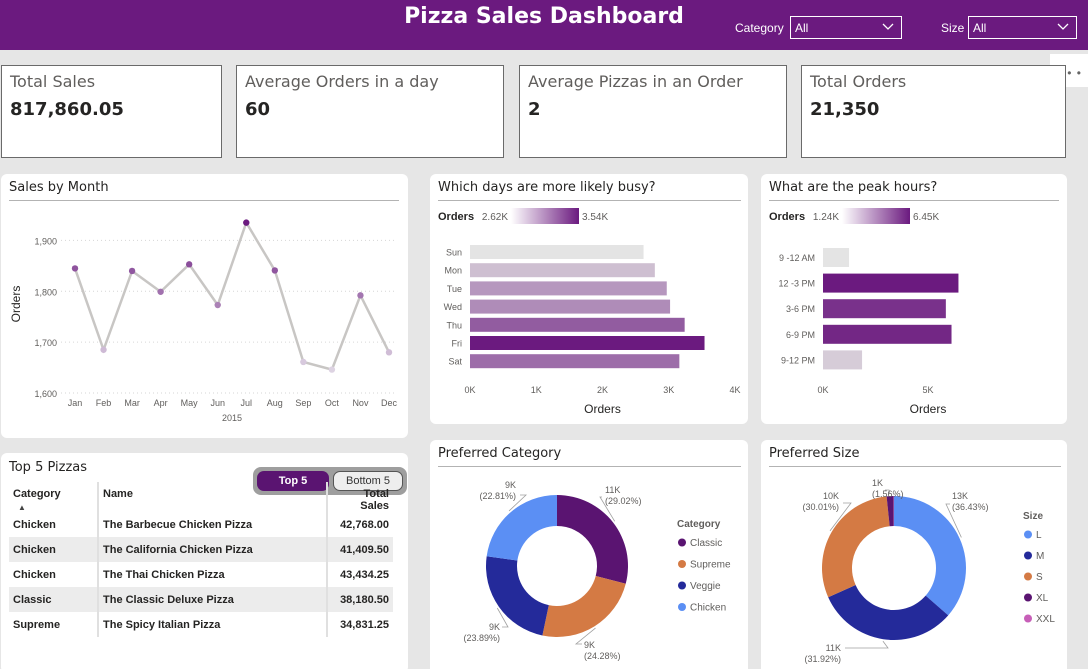 The width and height of the screenshot is (1088, 669). Describe the element at coordinates (258, 109) in the screenshot. I see `kpi-value: 60` at that location.